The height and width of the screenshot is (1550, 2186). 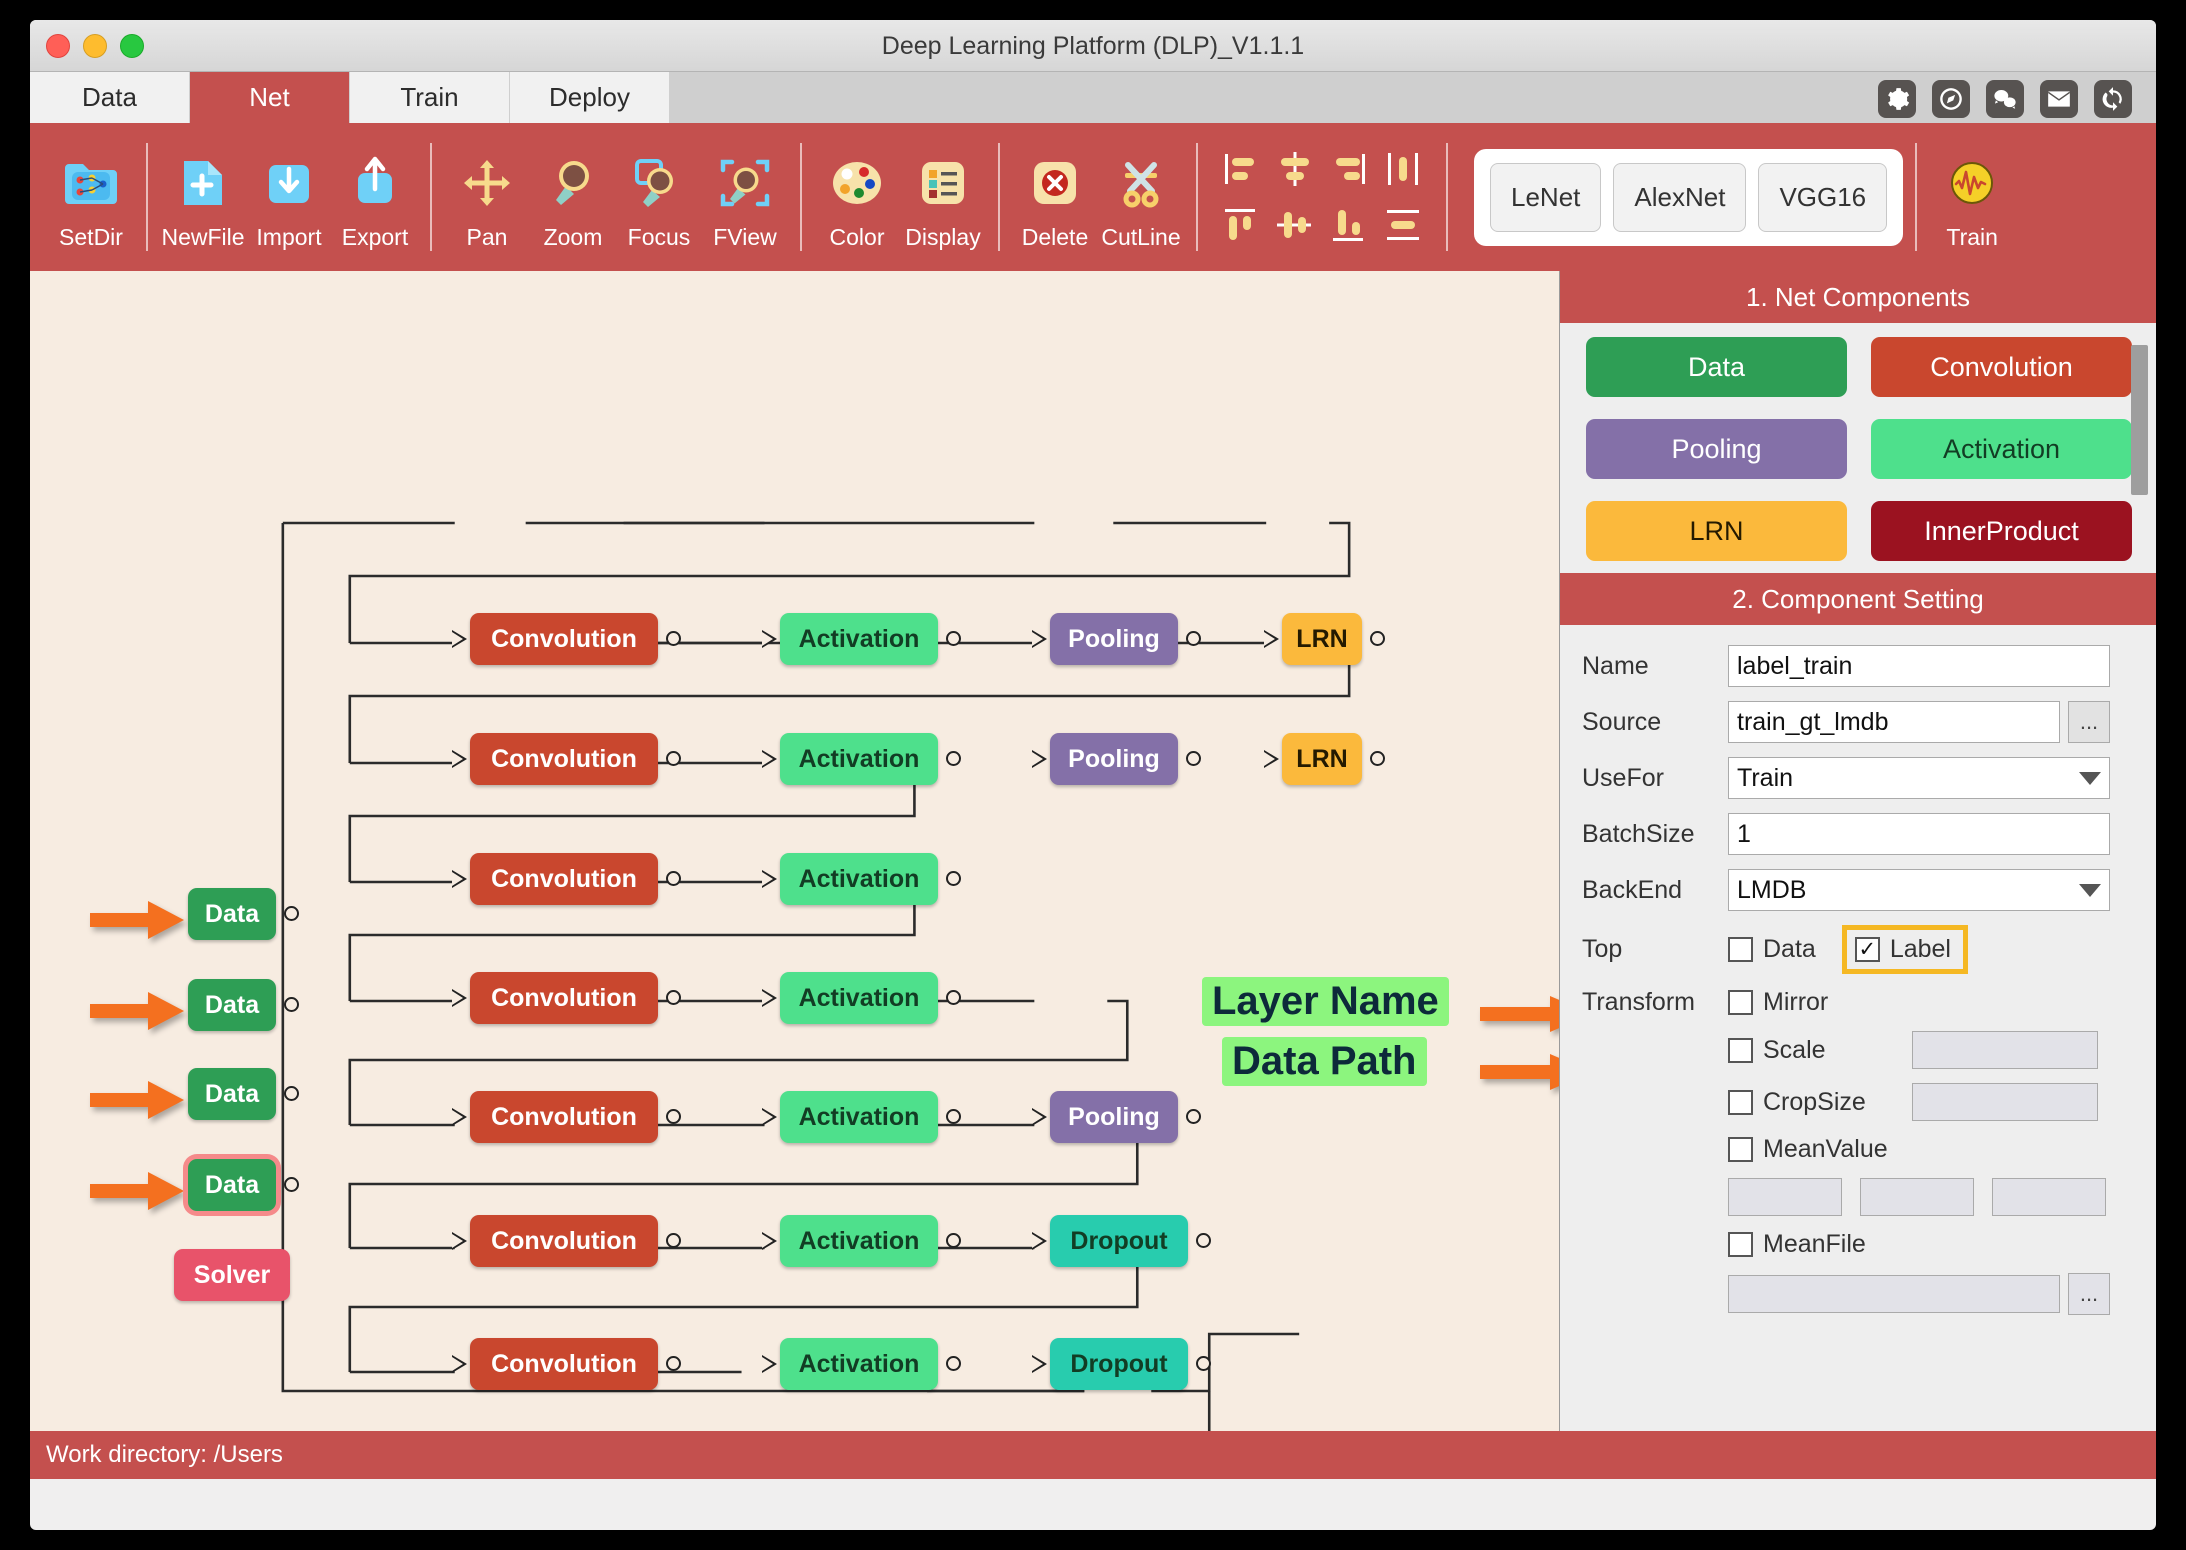 I want to click on align-middle-v-icon, so click(x=1295, y=225).